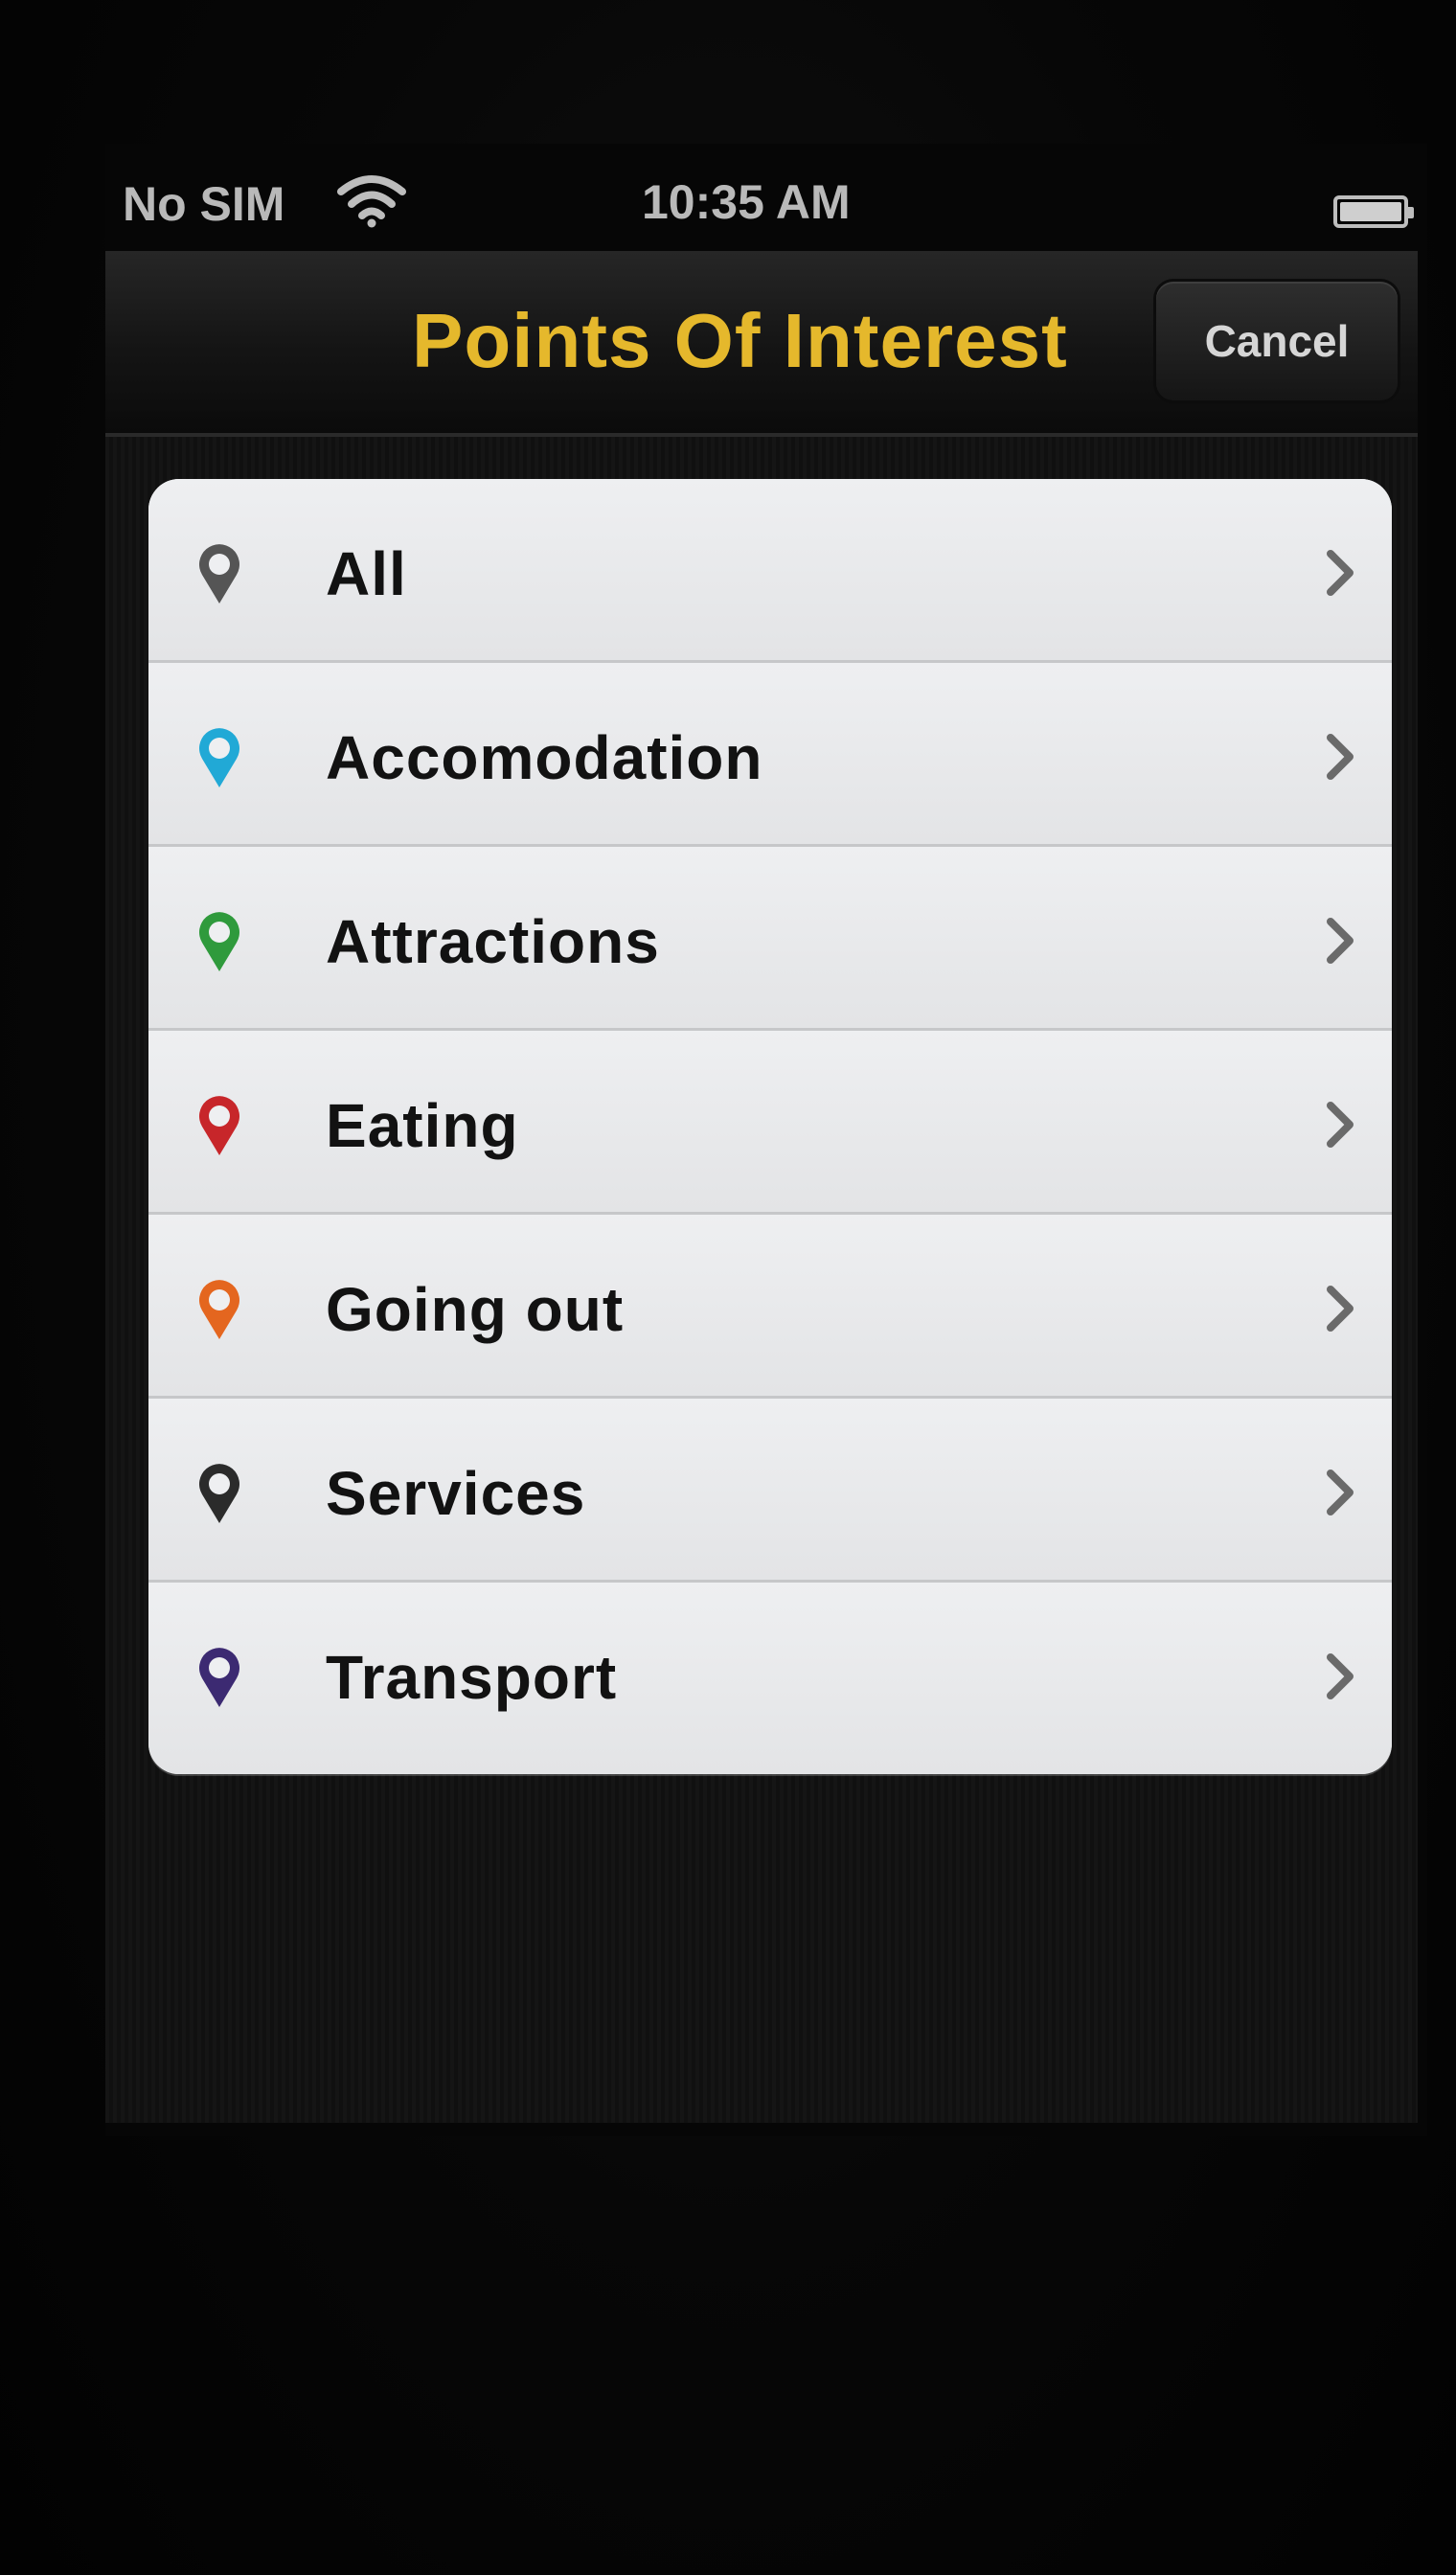 This screenshot has width=1456, height=2575. What do you see at coordinates (770, 571) in the screenshot?
I see `category-row-all: All` at bounding box center [770, 571].